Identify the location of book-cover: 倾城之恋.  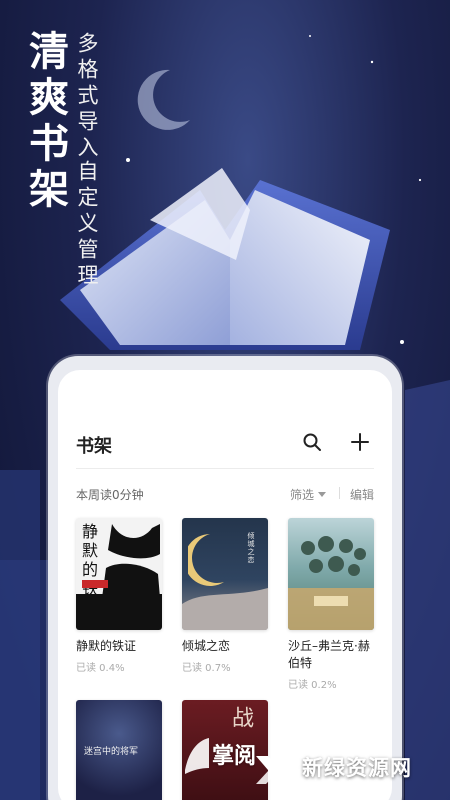
(225, 574).